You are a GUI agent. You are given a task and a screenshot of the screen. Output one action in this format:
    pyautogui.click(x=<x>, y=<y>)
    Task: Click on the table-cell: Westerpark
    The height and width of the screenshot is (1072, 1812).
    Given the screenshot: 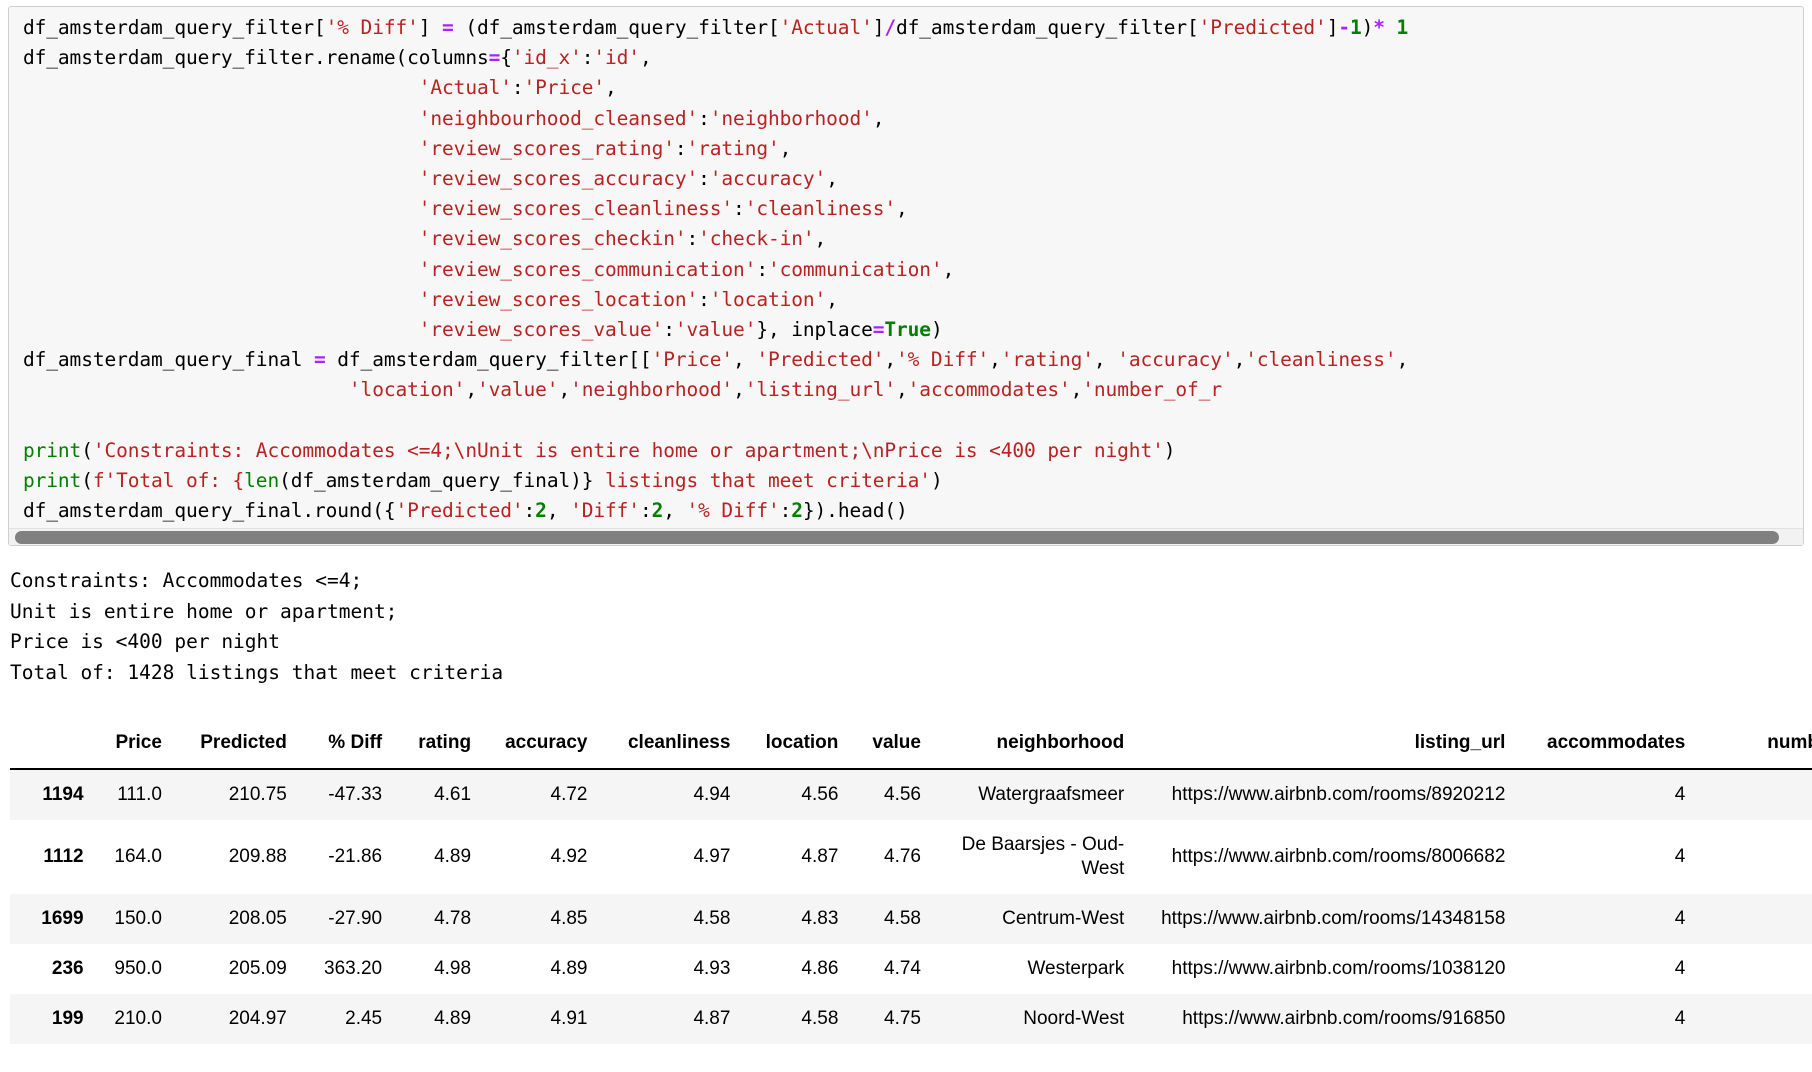 What is the action you would take?
    pyautogui.click(x=1076, y=969)
    